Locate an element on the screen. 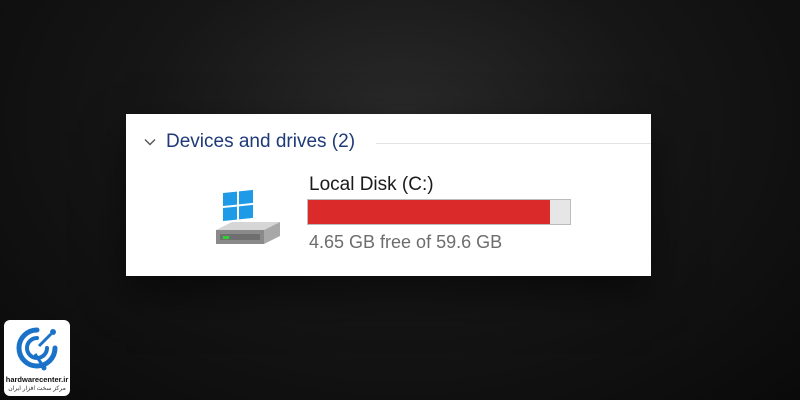  drive-usage-fill is located at coordinates (429, 212).